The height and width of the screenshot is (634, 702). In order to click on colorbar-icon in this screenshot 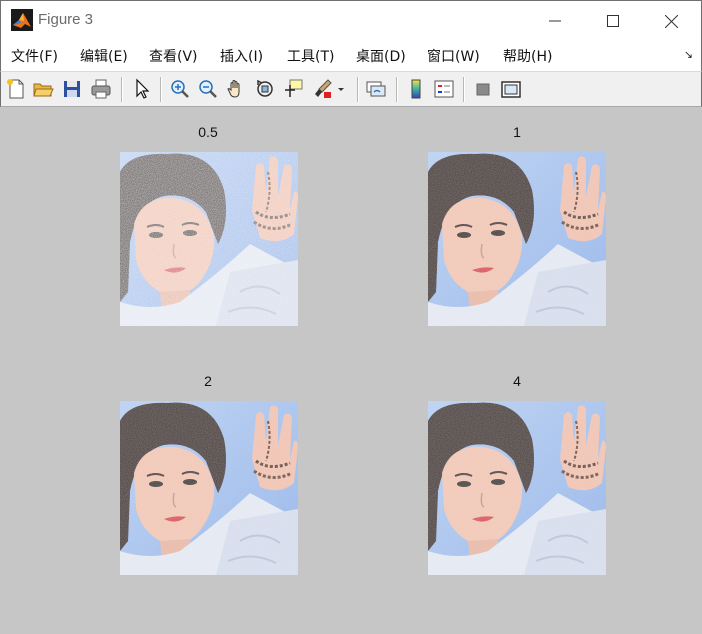, I will do `click(416, 89)`.